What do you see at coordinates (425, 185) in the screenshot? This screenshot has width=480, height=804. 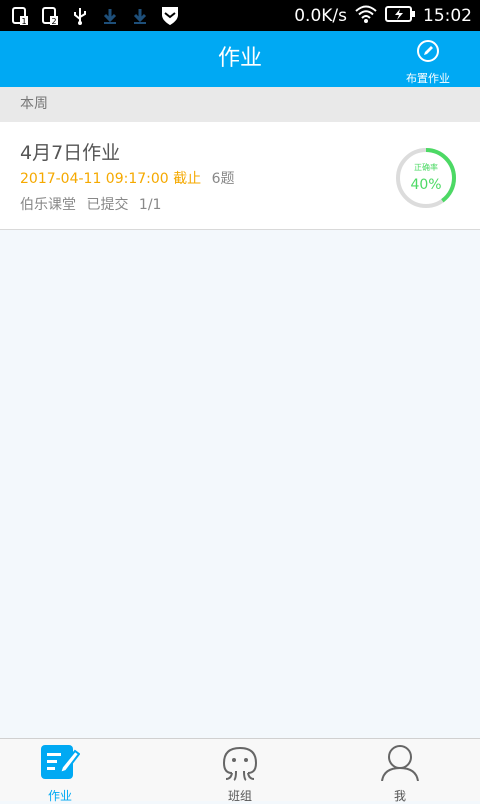 I see `accuracy-value: 40%` at bounding box center [425, 185].